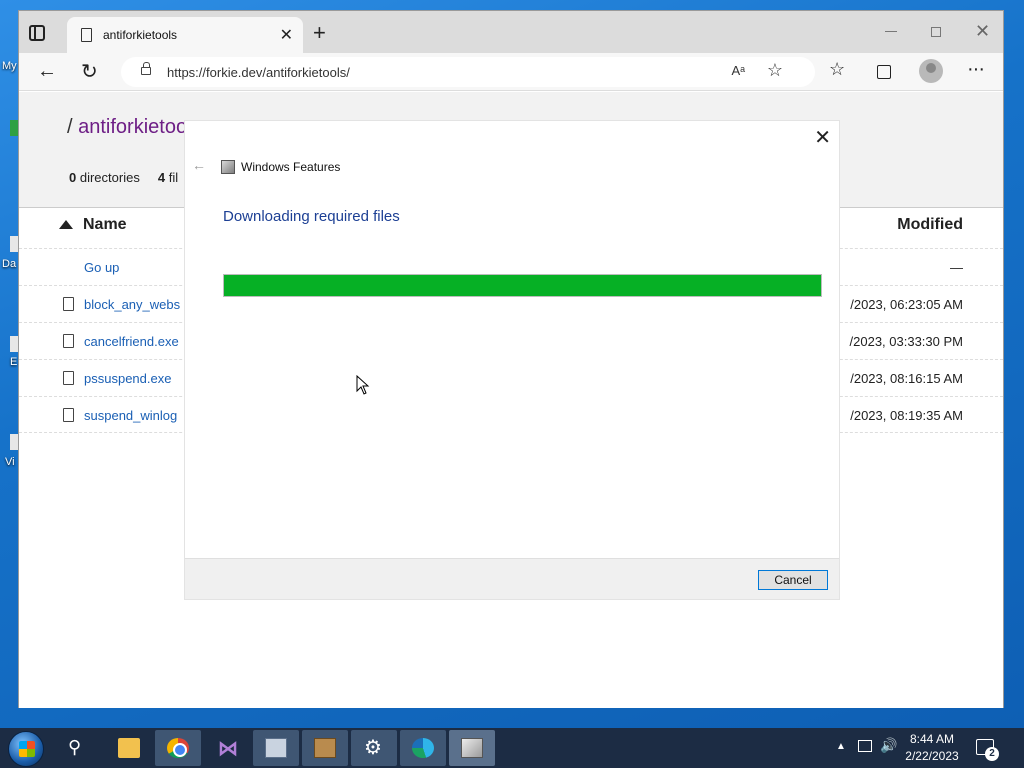  I want to click on close-tab-icon: ✕, so click(286, 35).